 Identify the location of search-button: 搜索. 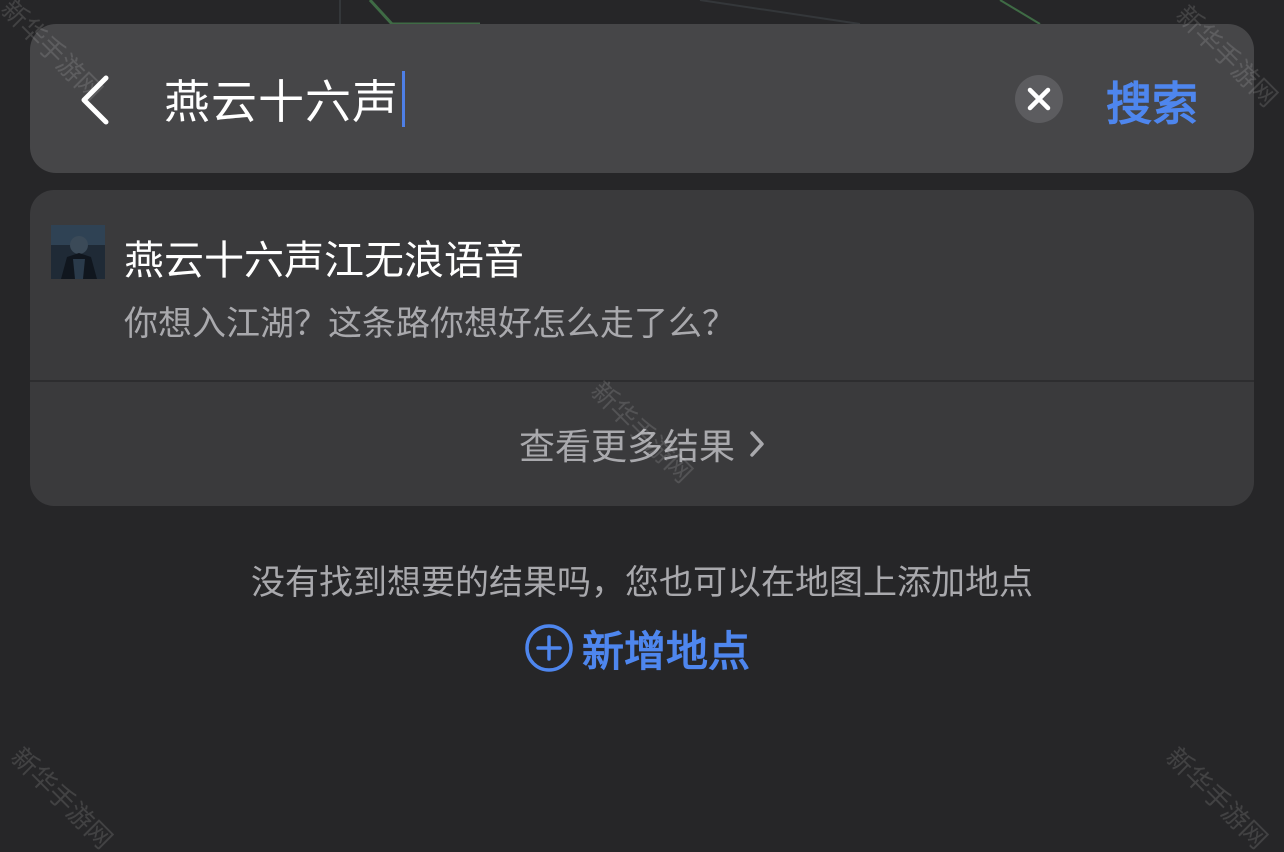
(1152, 101).